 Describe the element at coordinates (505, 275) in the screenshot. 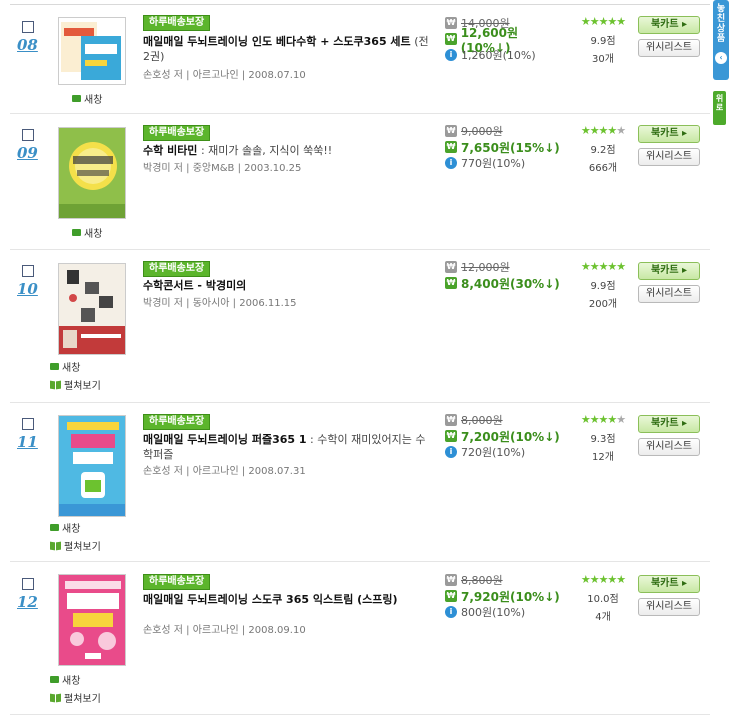

I see `price-block: ₩12,000원 ₩8,400원(30%↓)` at that location.